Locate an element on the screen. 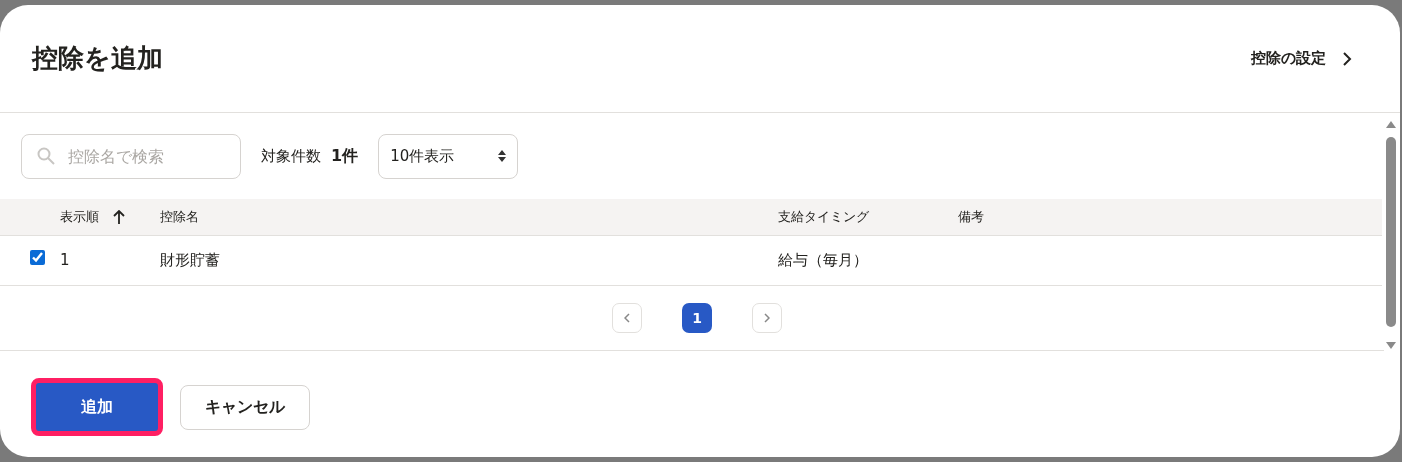  search-icon is located at coordinates (46, 155).